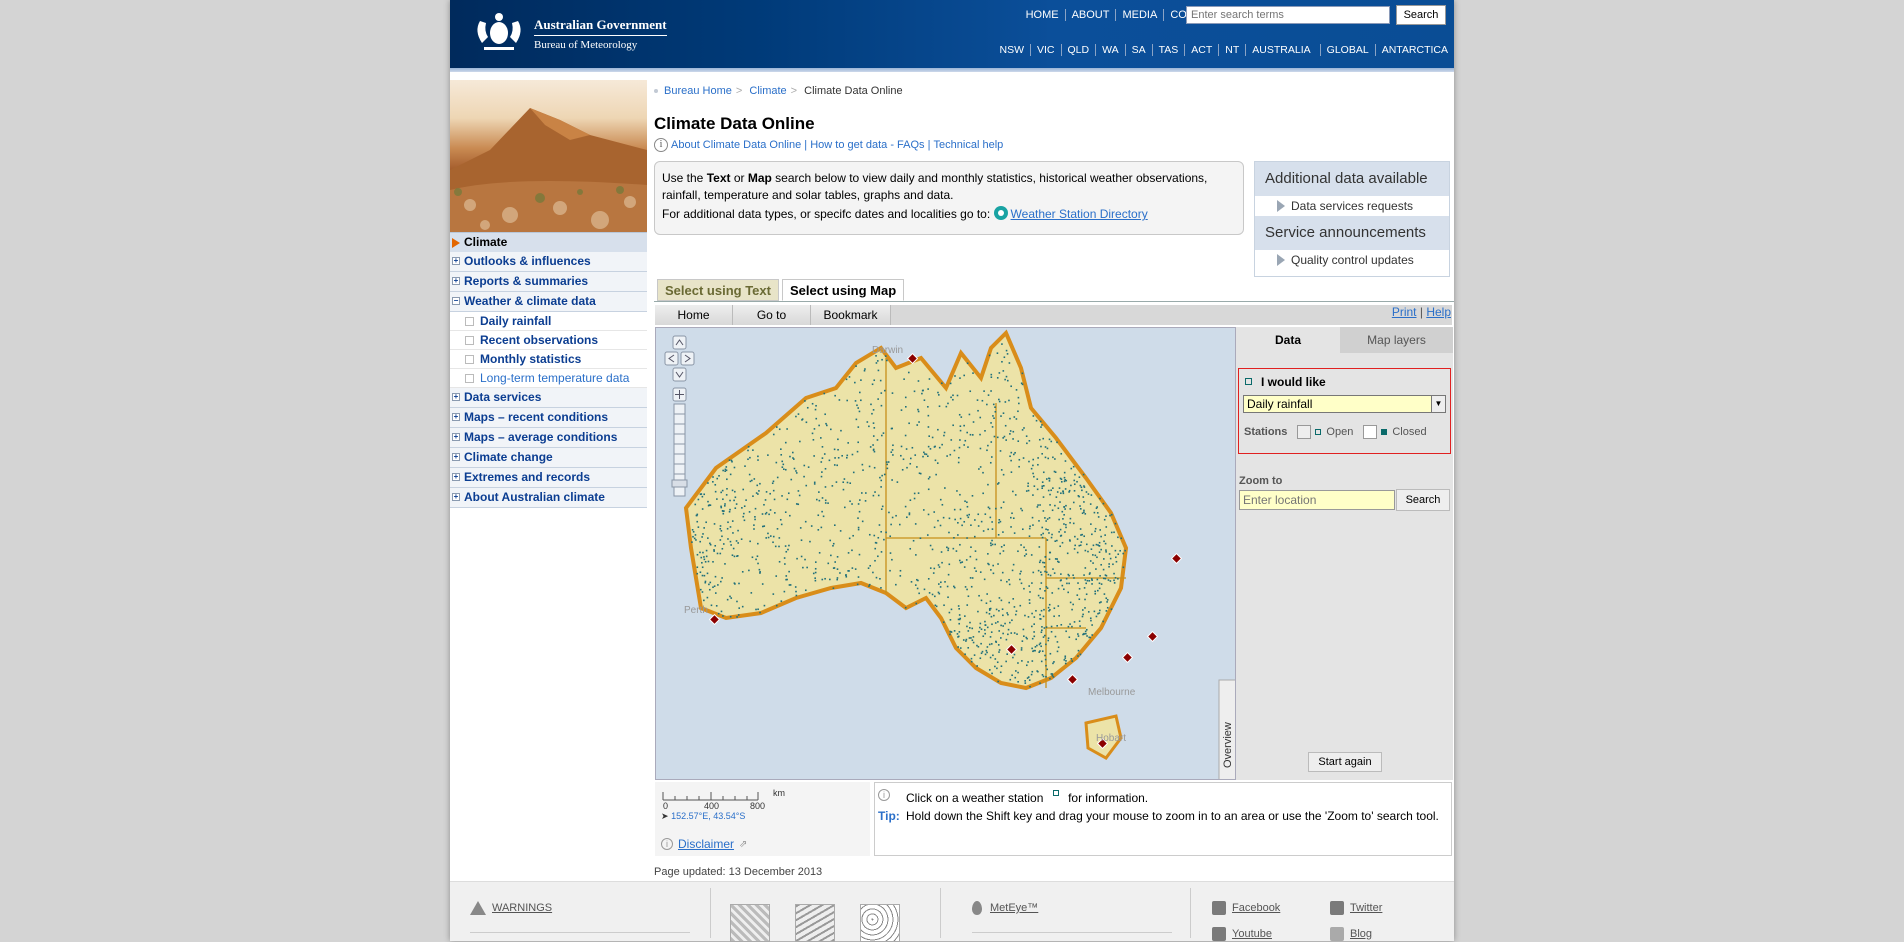 The image size is (1904, 942). Describe the element at coordinates (687, 358) in the screenshot. I see `pan-right-button` at that location.